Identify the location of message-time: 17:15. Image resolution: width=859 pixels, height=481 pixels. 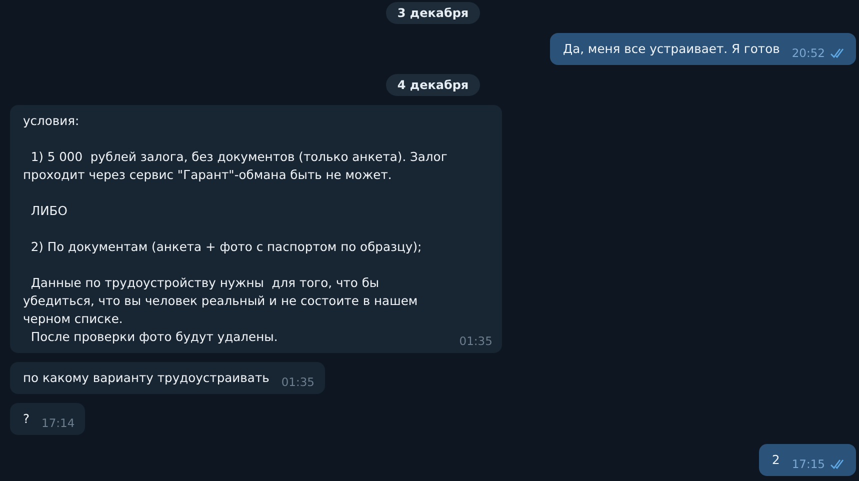
(808, 464).